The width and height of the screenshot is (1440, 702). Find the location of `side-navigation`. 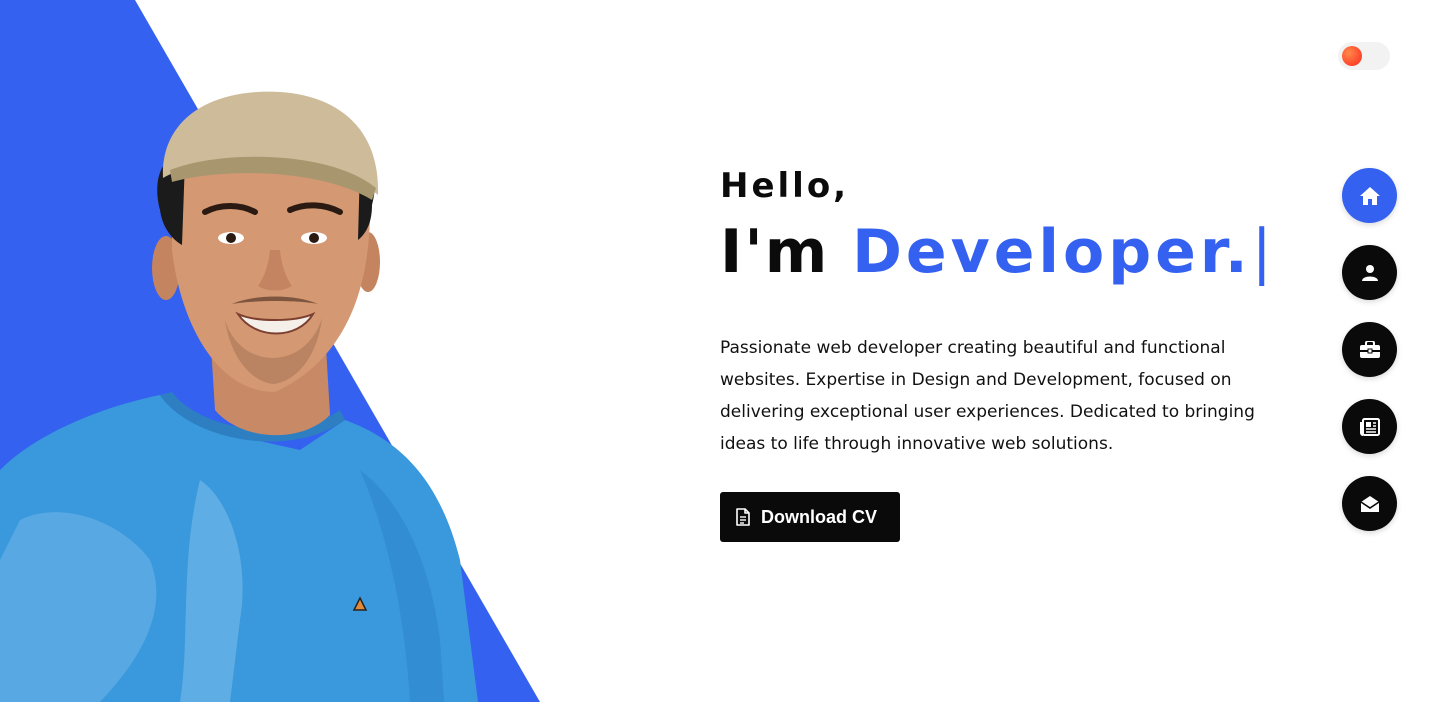

side-navigation is located at coordinates (1369, 360).